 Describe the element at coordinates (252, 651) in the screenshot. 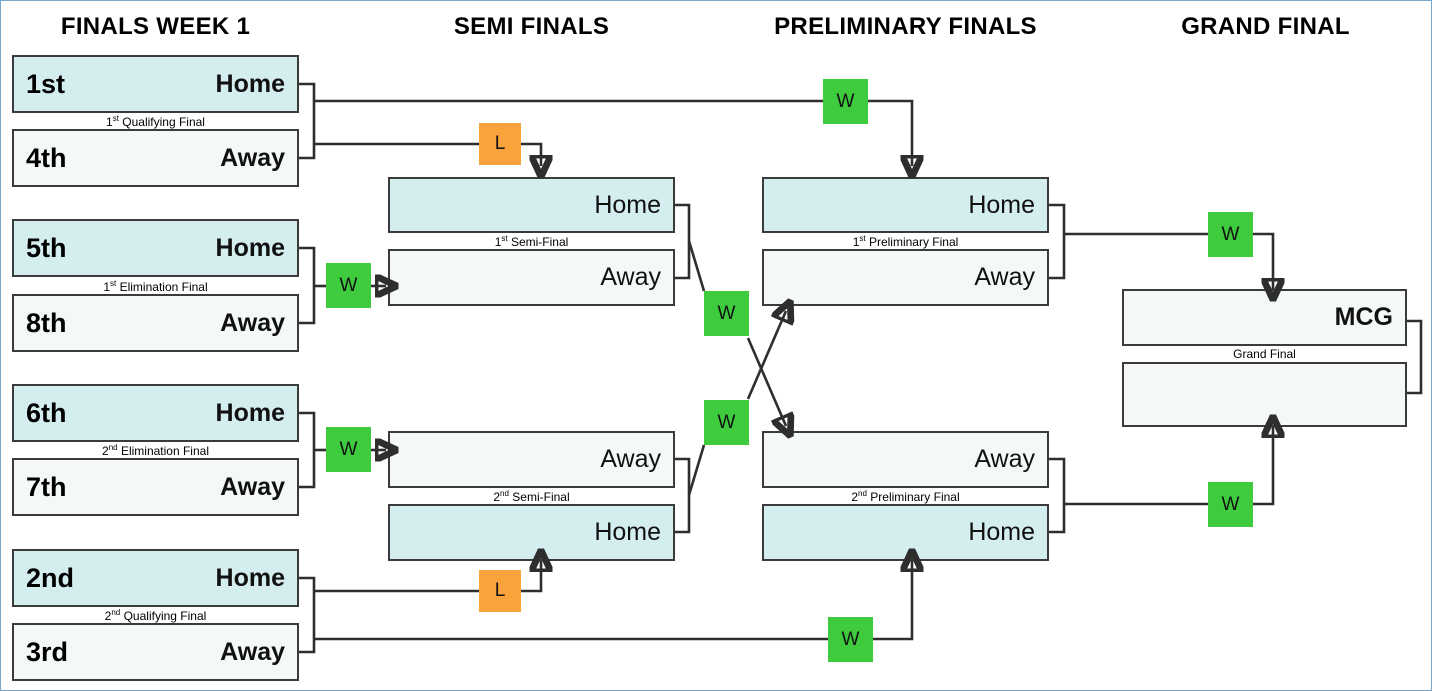

I see `week1-match4-away-side: Away` at that location.